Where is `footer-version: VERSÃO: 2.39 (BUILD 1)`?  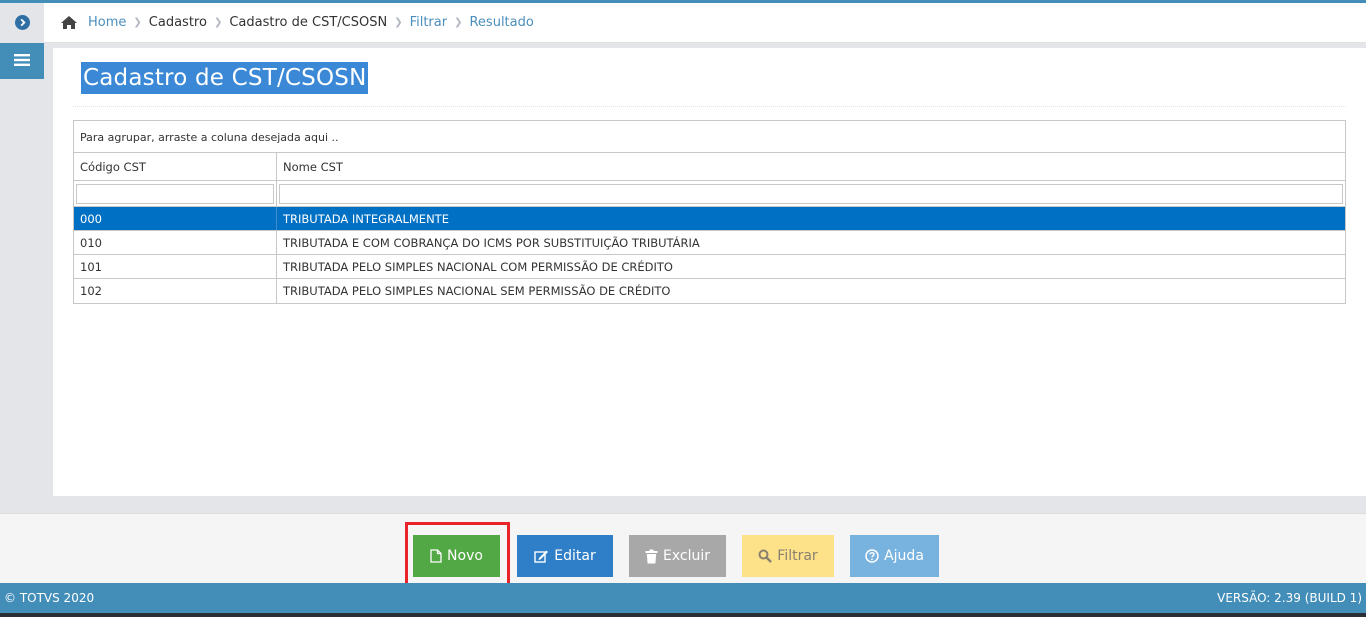 footer-version: VERSÃO: 2.39 (BUILD 1) is located at coordinates (1289, 598).